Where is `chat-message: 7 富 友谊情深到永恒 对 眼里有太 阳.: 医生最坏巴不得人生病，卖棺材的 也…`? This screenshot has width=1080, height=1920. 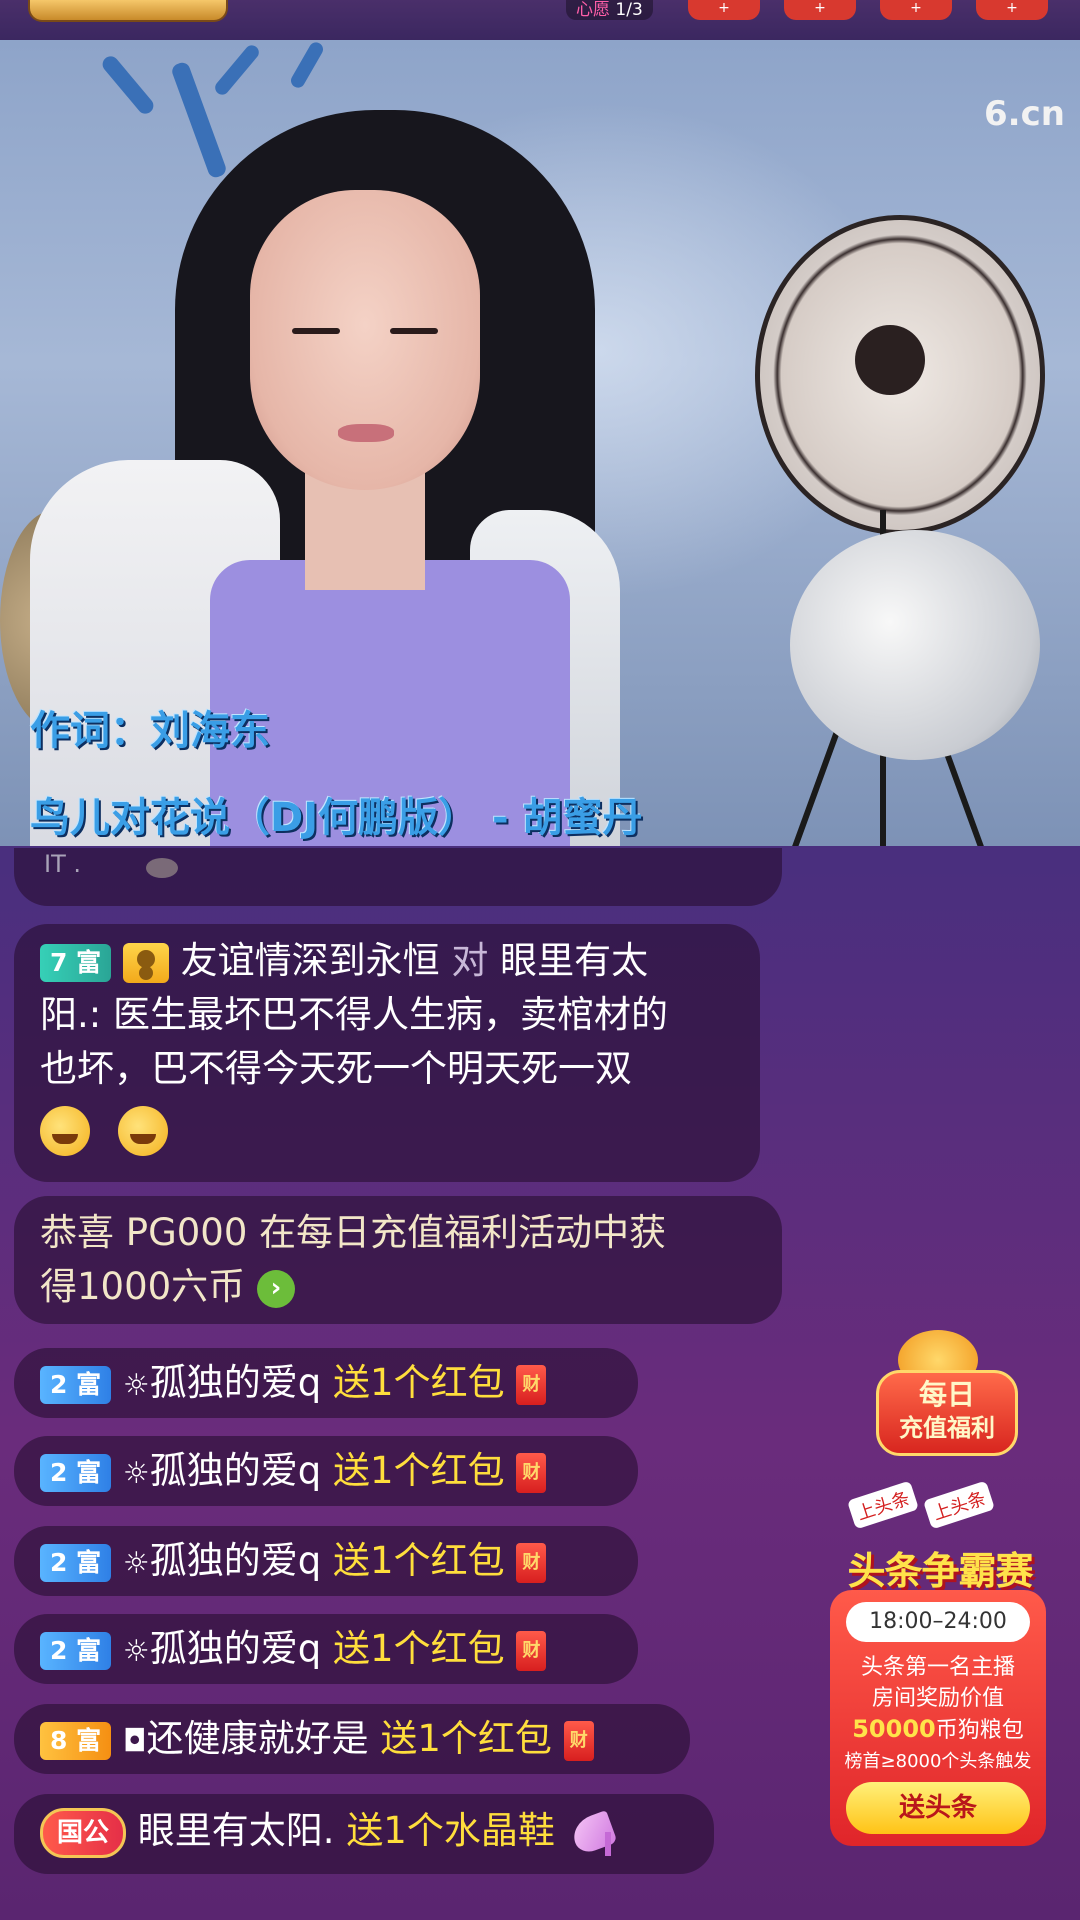
chat-message: 7 富 友谊情深到永恒 对 眼里有太 阳.: 医生最坏巴不得人生病，卖棺材的 也… is located at coordinates (387, 1053).